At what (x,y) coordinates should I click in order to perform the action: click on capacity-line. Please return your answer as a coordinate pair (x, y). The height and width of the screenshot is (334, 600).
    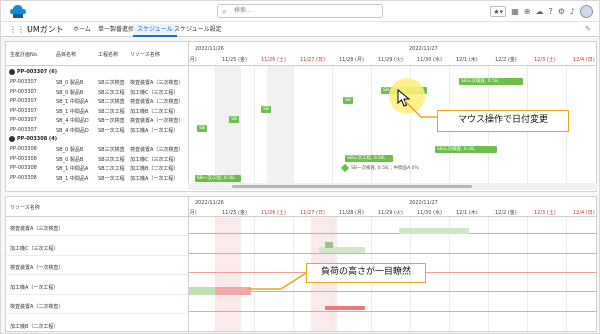
    Looking at the image, I should click on (393, 311).